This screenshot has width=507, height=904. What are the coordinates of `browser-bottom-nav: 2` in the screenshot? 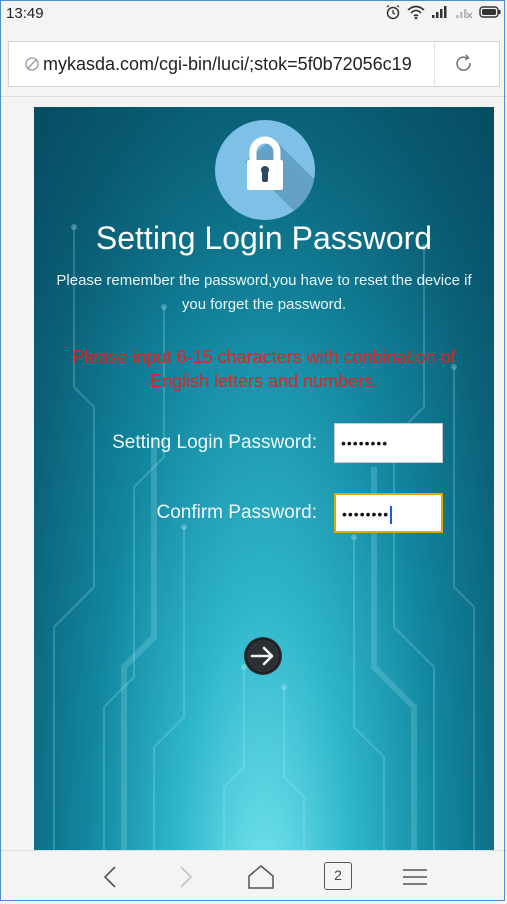 It's located at (253, 877).